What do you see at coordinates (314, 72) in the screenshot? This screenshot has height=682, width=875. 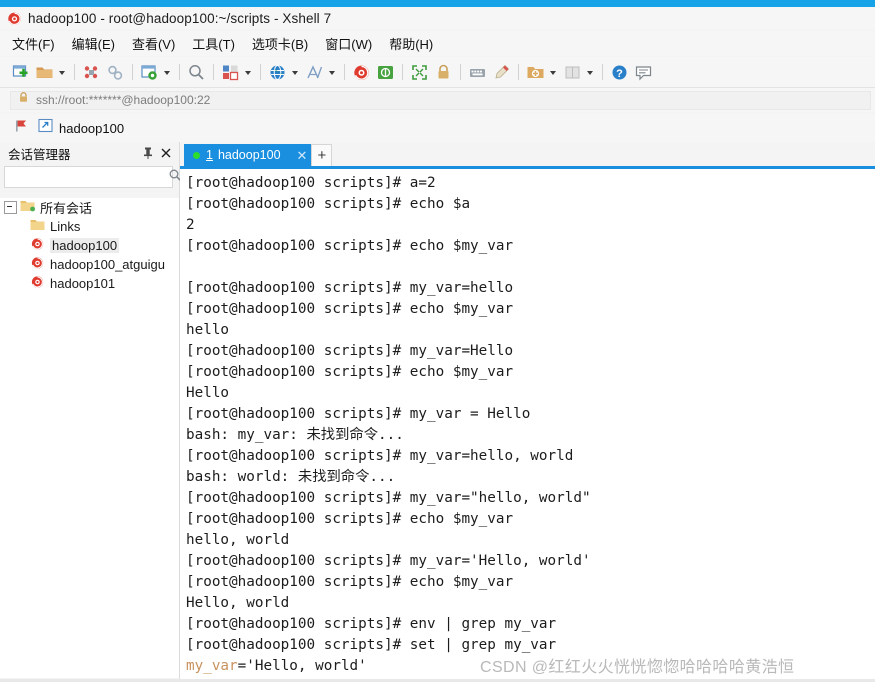 I see `font-icon` at bounding box center [314, 72].